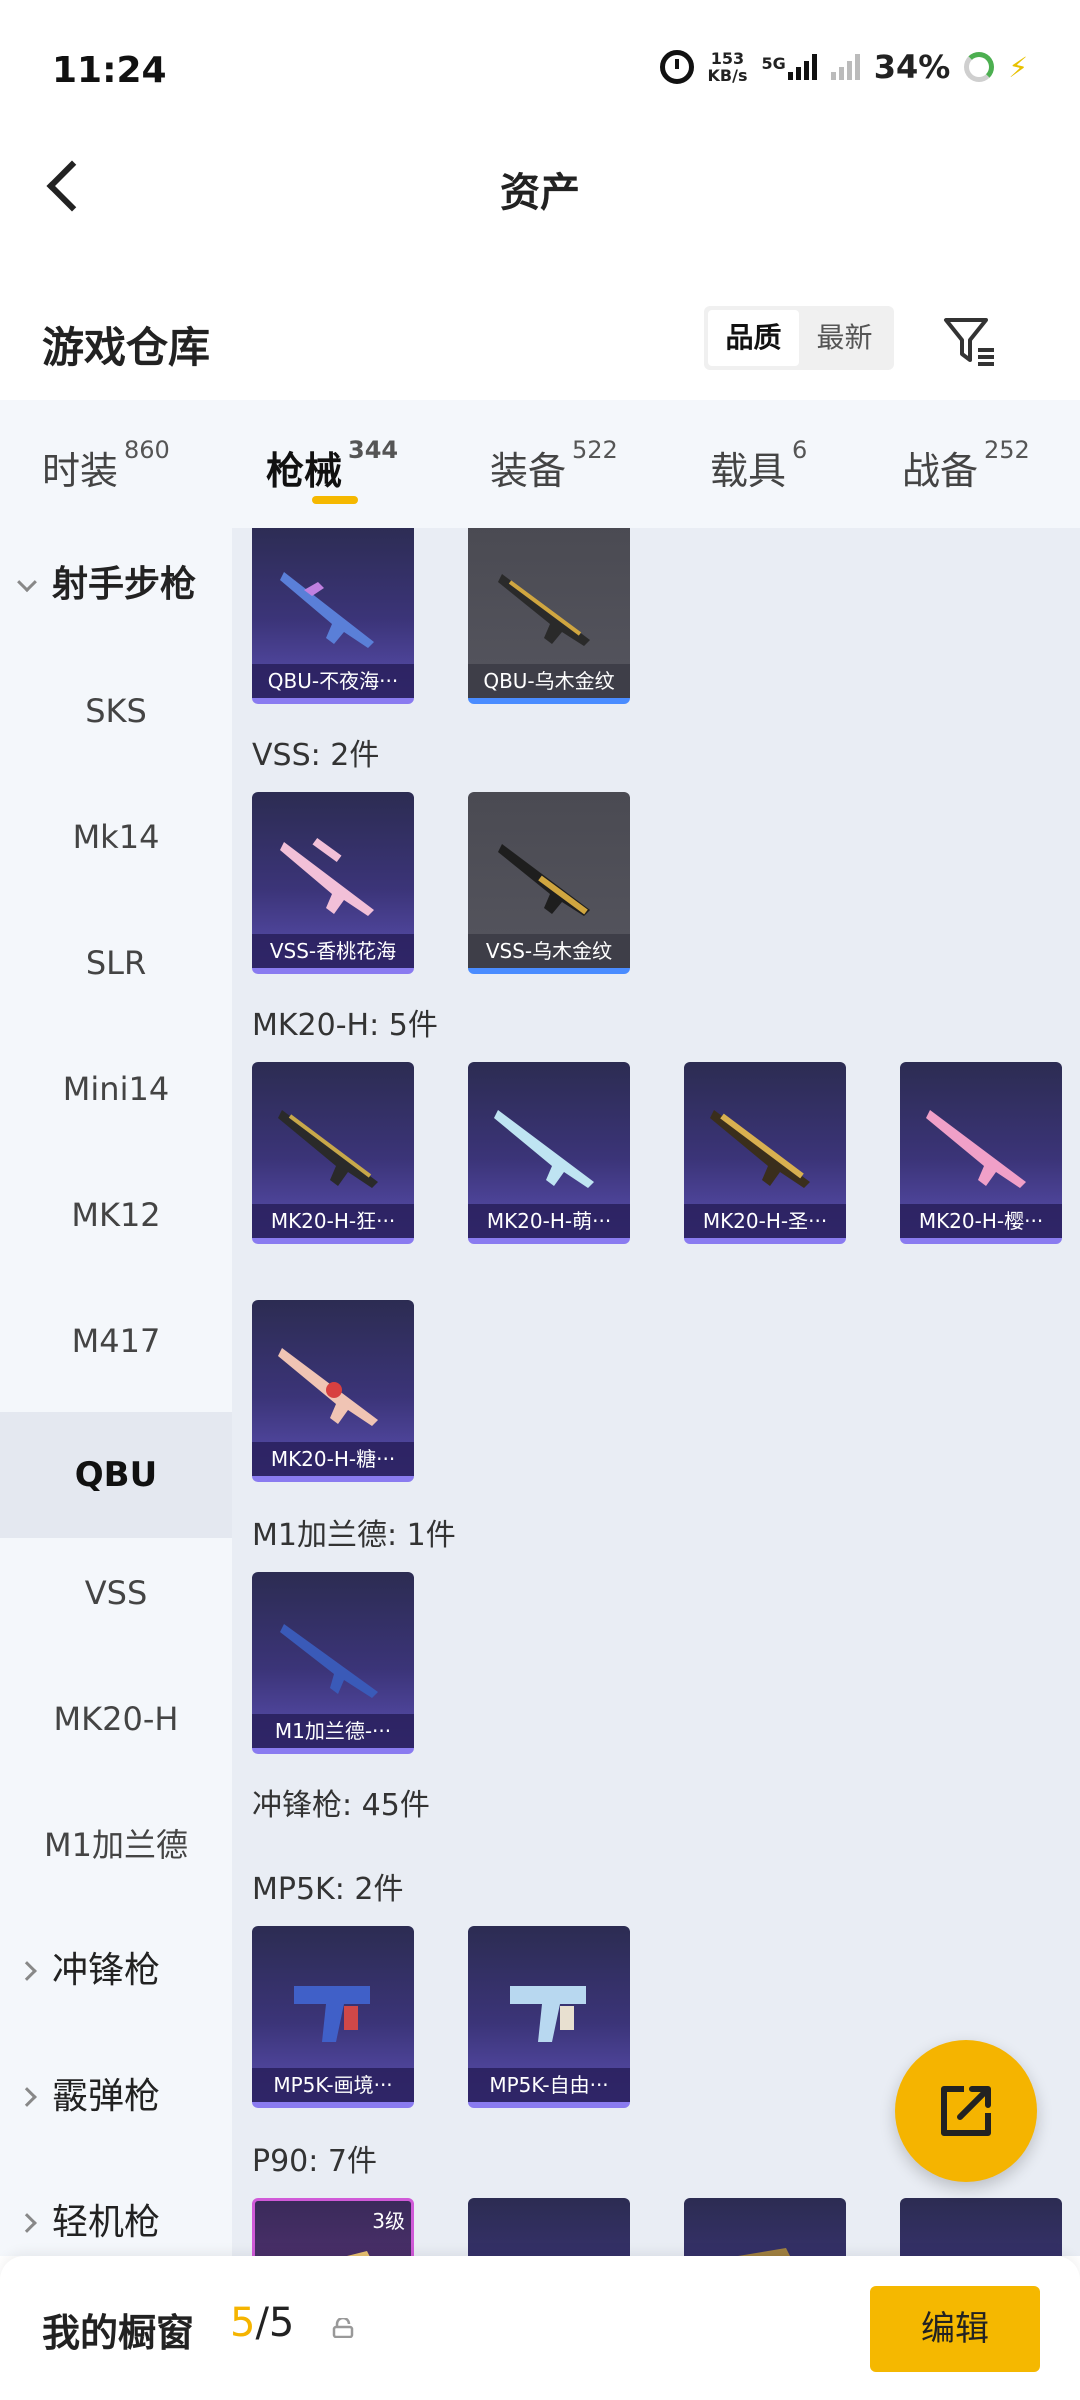  What do you see at coordinates (333, 2227) in the screenshot?
I see `skin-card: 3级` at bounding box center [333, 2227].